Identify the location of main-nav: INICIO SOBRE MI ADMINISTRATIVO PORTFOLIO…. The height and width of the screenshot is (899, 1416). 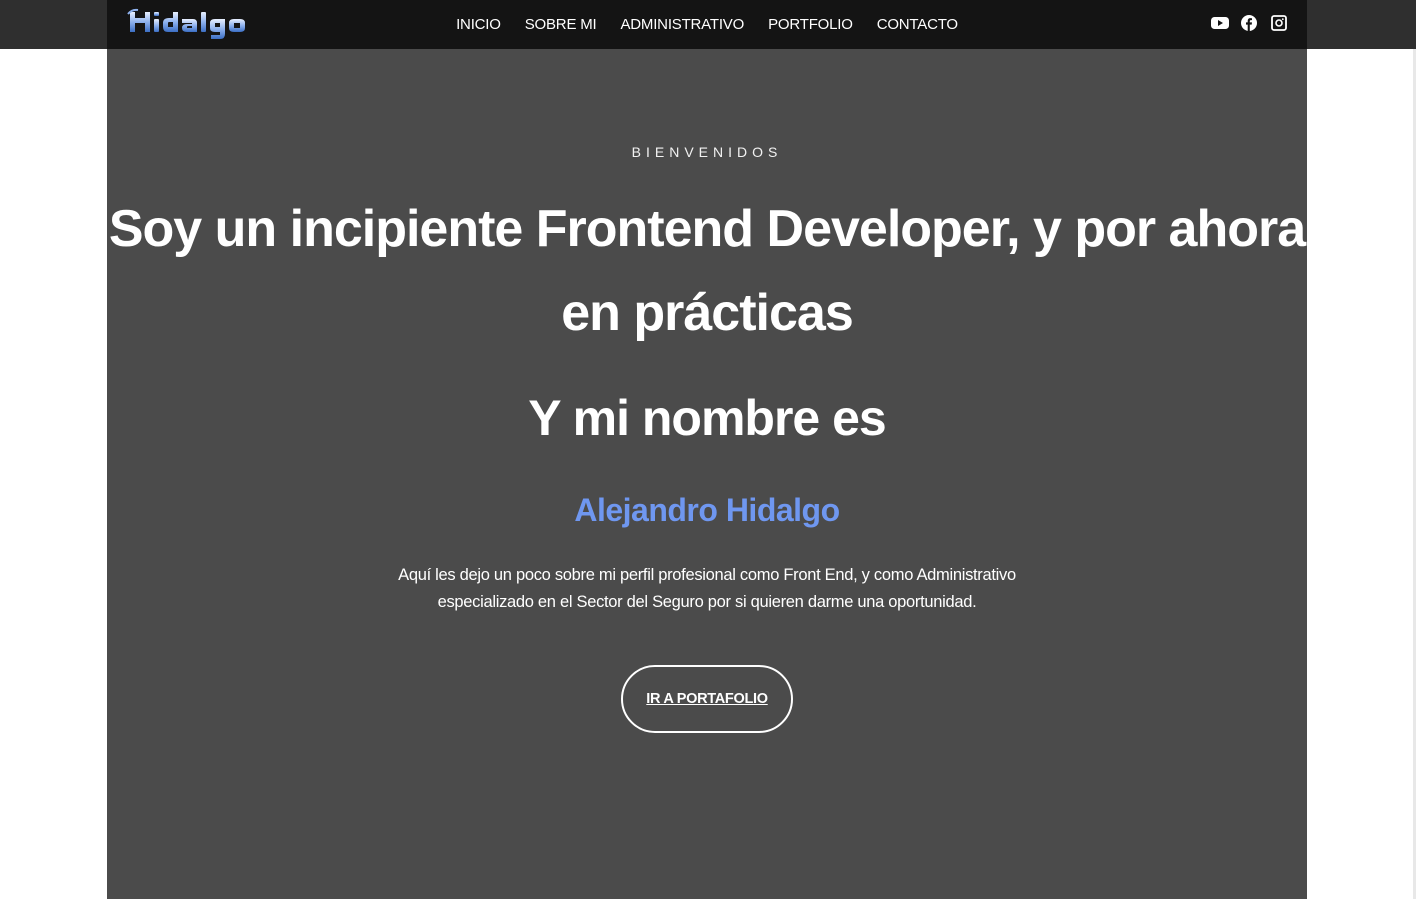
(707, 24).